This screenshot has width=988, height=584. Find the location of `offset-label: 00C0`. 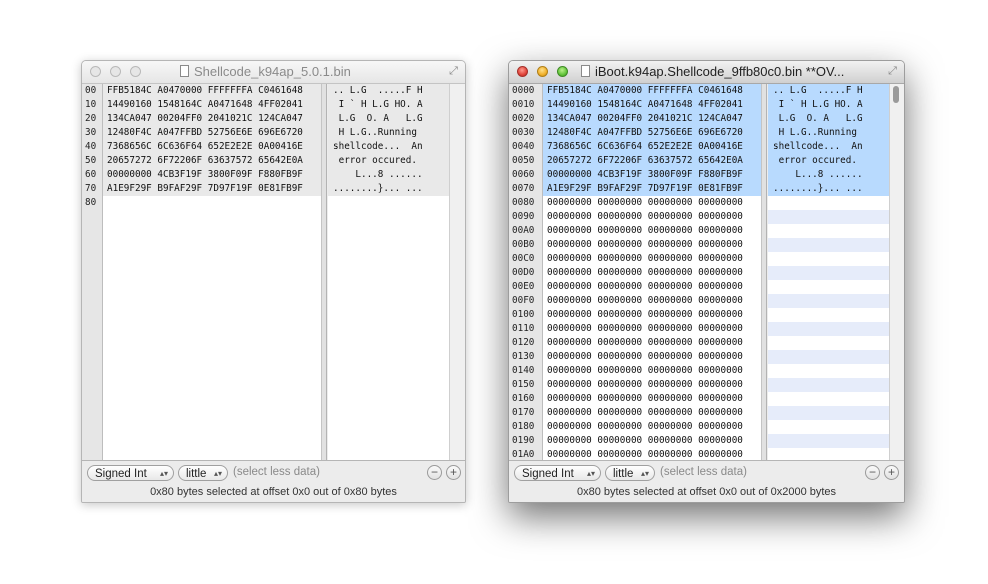

offset-label: 00C0 is located at coordinates (523, 258).